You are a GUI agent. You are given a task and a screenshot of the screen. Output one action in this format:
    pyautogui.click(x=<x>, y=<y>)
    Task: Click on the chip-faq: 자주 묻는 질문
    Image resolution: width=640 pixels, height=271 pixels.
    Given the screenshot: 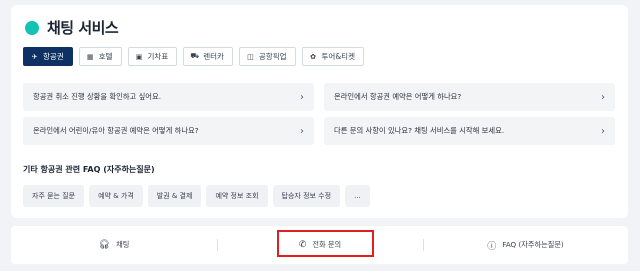 What is the action you would take?
    pyautogui.click(x=54, y=196)
    